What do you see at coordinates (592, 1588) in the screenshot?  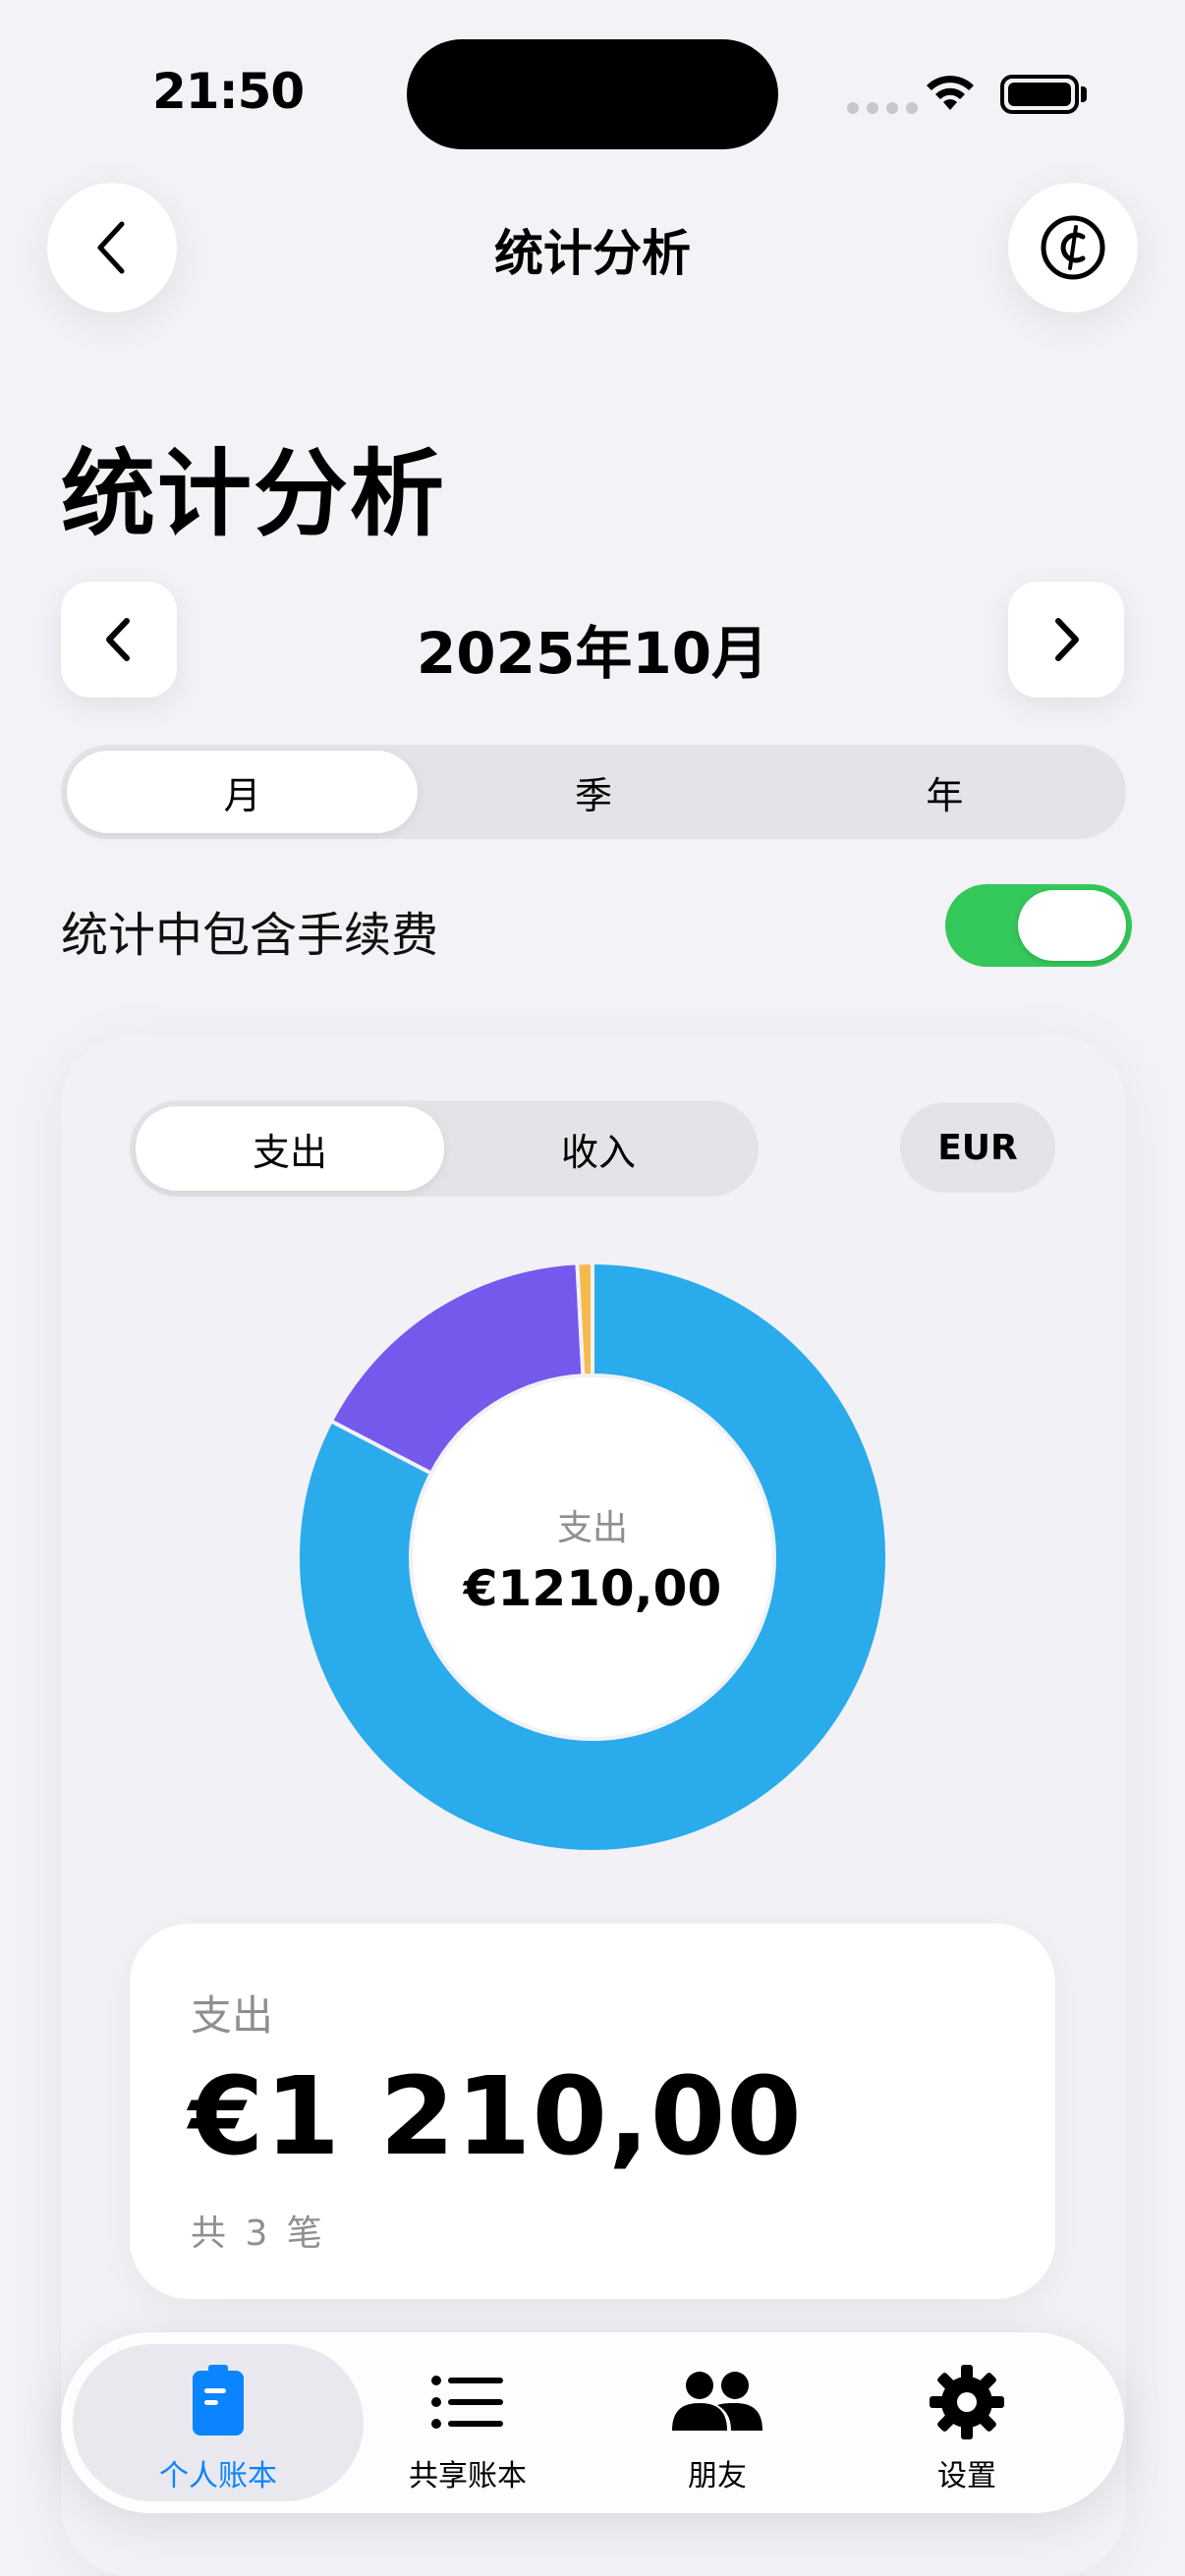 I see `donut-center-value: €1210,00` at bounding box center [592, 1588].